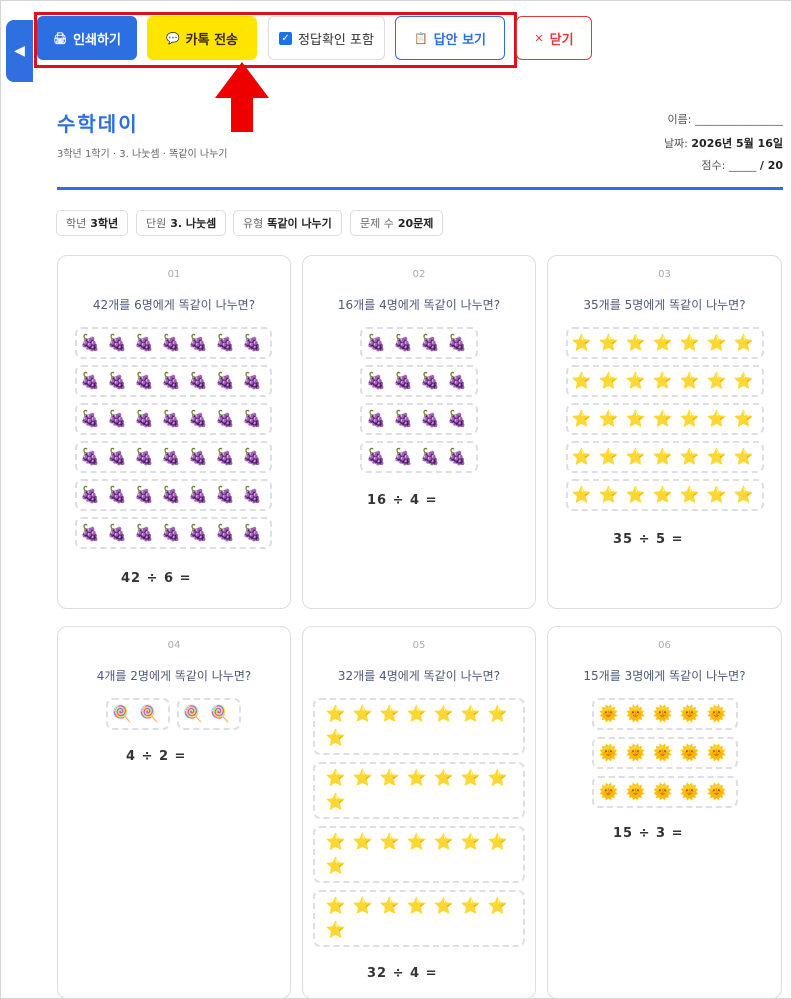 The width and height of the screenshot is (792, 999). Describe the element at coordinates (420, 188) in the screenshot. I see `header-divider` at that location.